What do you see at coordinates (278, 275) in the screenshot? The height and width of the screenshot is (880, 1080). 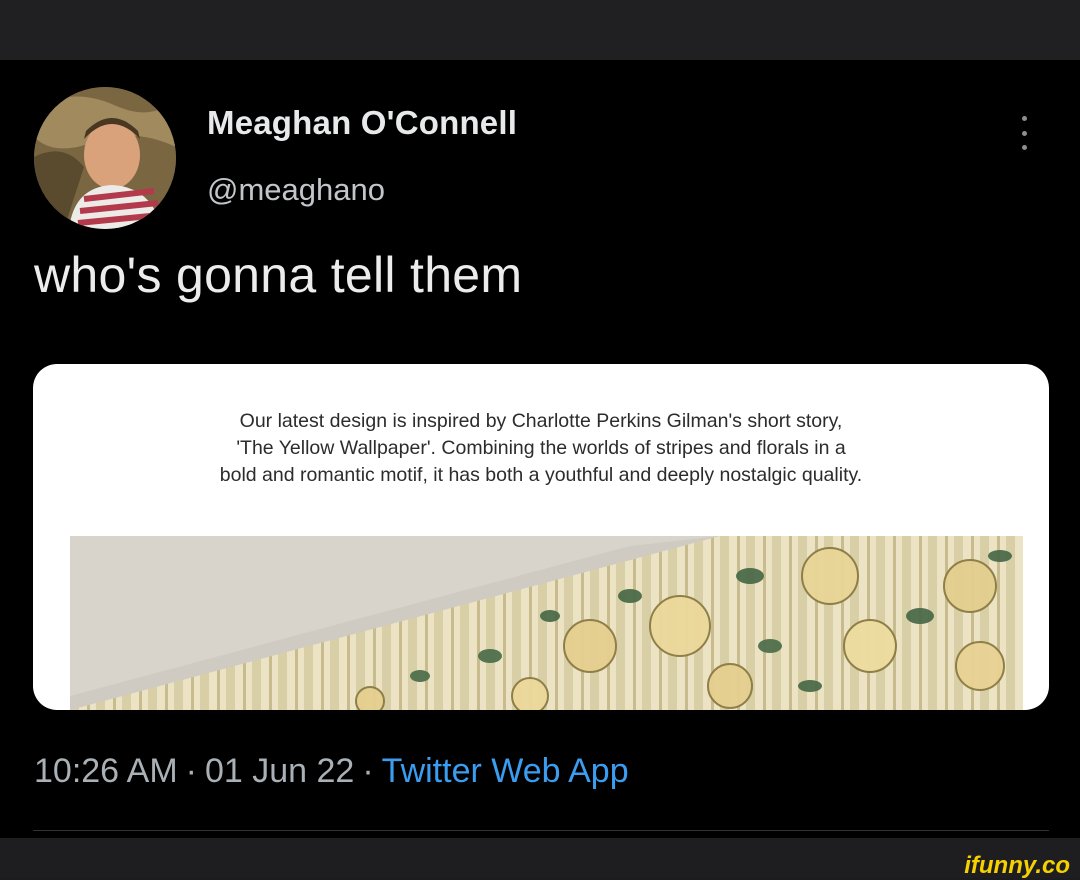 I see `tweet-text: who's gonna tell them` at bounding box center [278, 275].